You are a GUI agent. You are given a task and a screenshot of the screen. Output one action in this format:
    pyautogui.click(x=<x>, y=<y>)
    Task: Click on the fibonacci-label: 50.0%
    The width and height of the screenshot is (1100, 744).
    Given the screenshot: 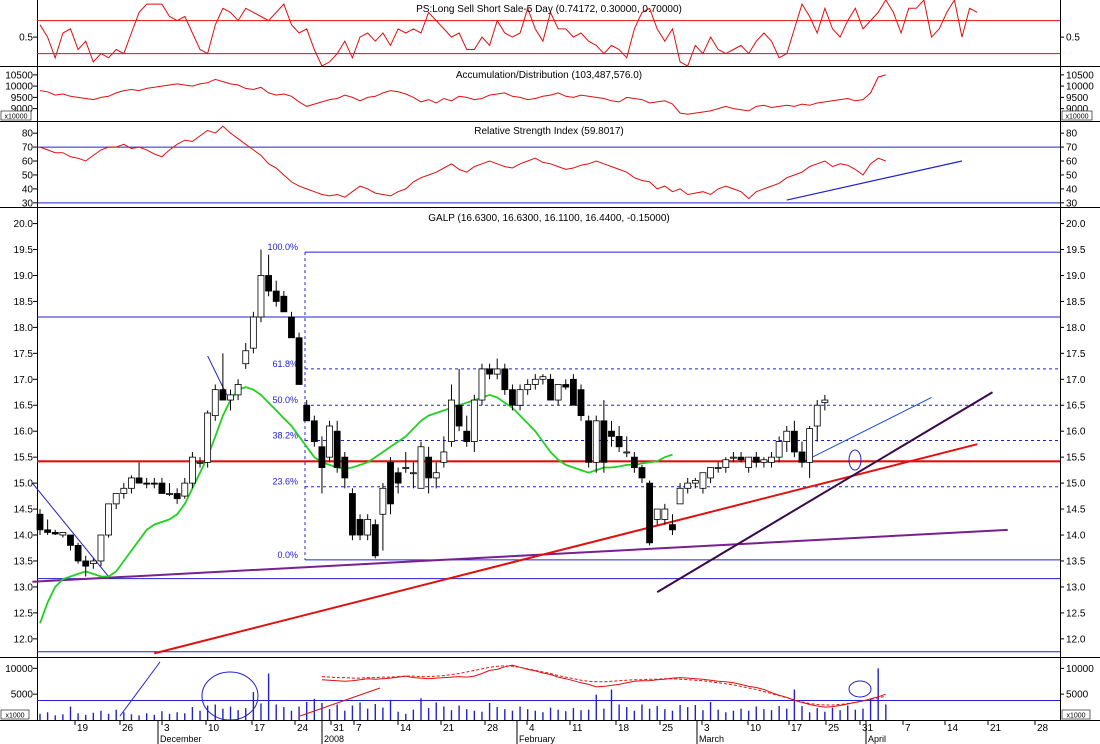 What is the action you would take?
    pyautogui.click(x=285, y=400)
    